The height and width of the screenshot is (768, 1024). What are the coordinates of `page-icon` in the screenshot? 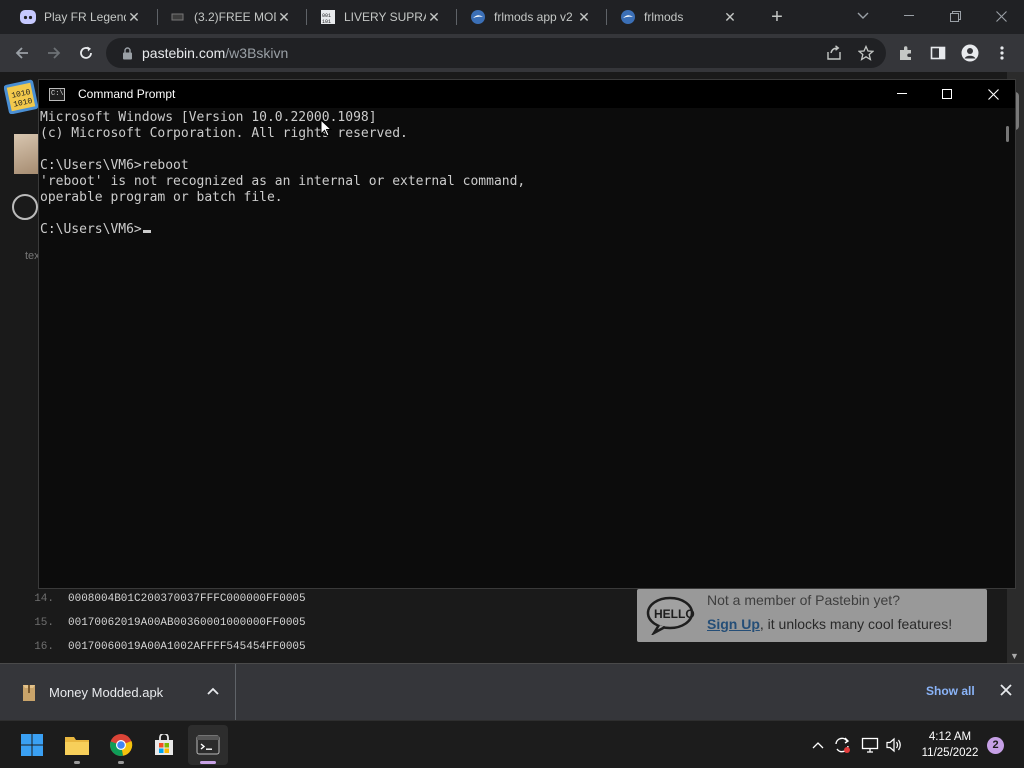 It's located at (178, 17).